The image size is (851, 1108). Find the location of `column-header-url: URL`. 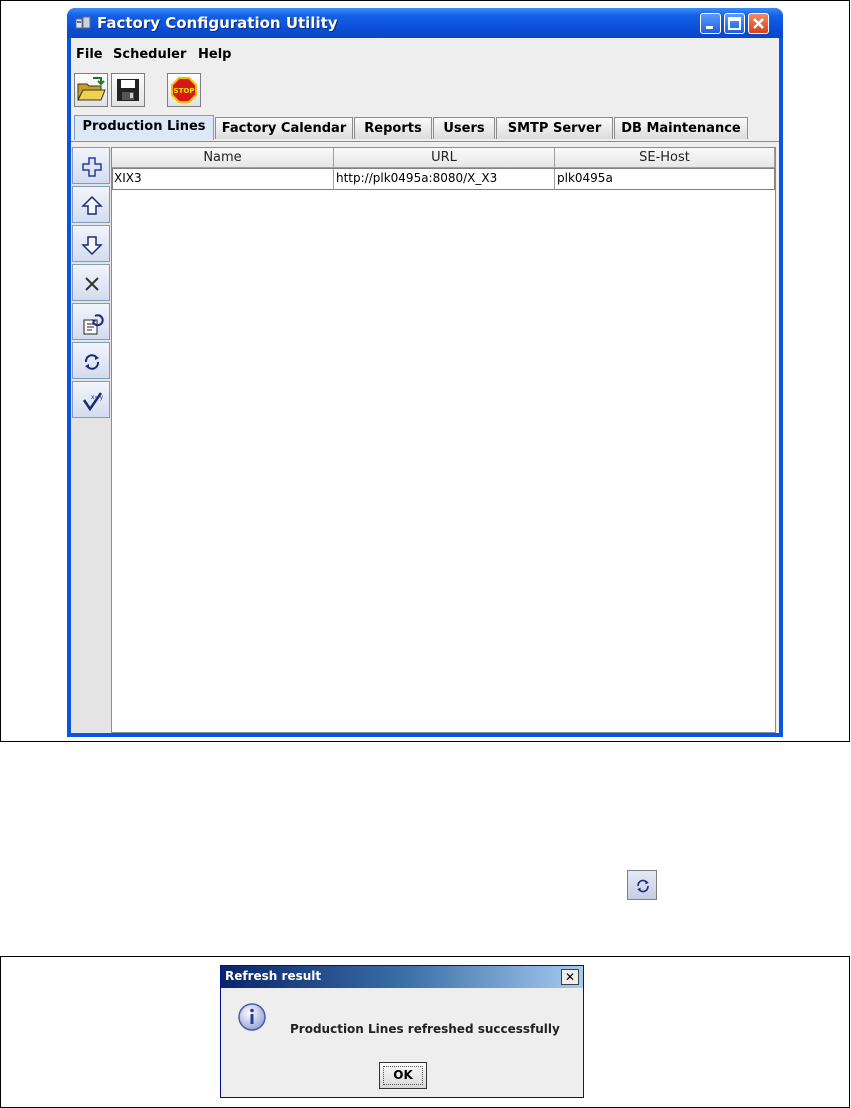

column-header-url: URL is located at coordinates (444, 158).